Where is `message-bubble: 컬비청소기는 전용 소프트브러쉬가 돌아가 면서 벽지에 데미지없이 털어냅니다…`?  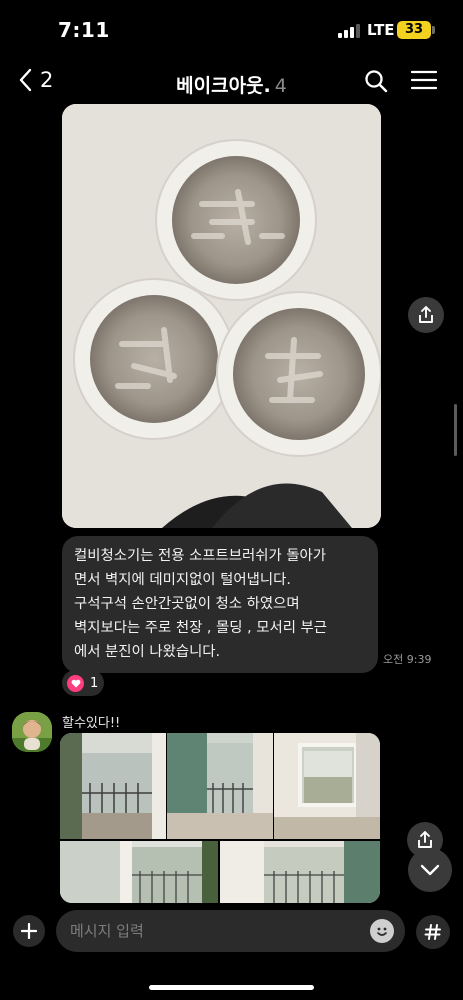
message-bubble: 컬비청소기는 전용 소프트브러쉬가 돌아가 면서 벽지에 데미지없이 털어냅니다… is located at coordinates (220, 604).